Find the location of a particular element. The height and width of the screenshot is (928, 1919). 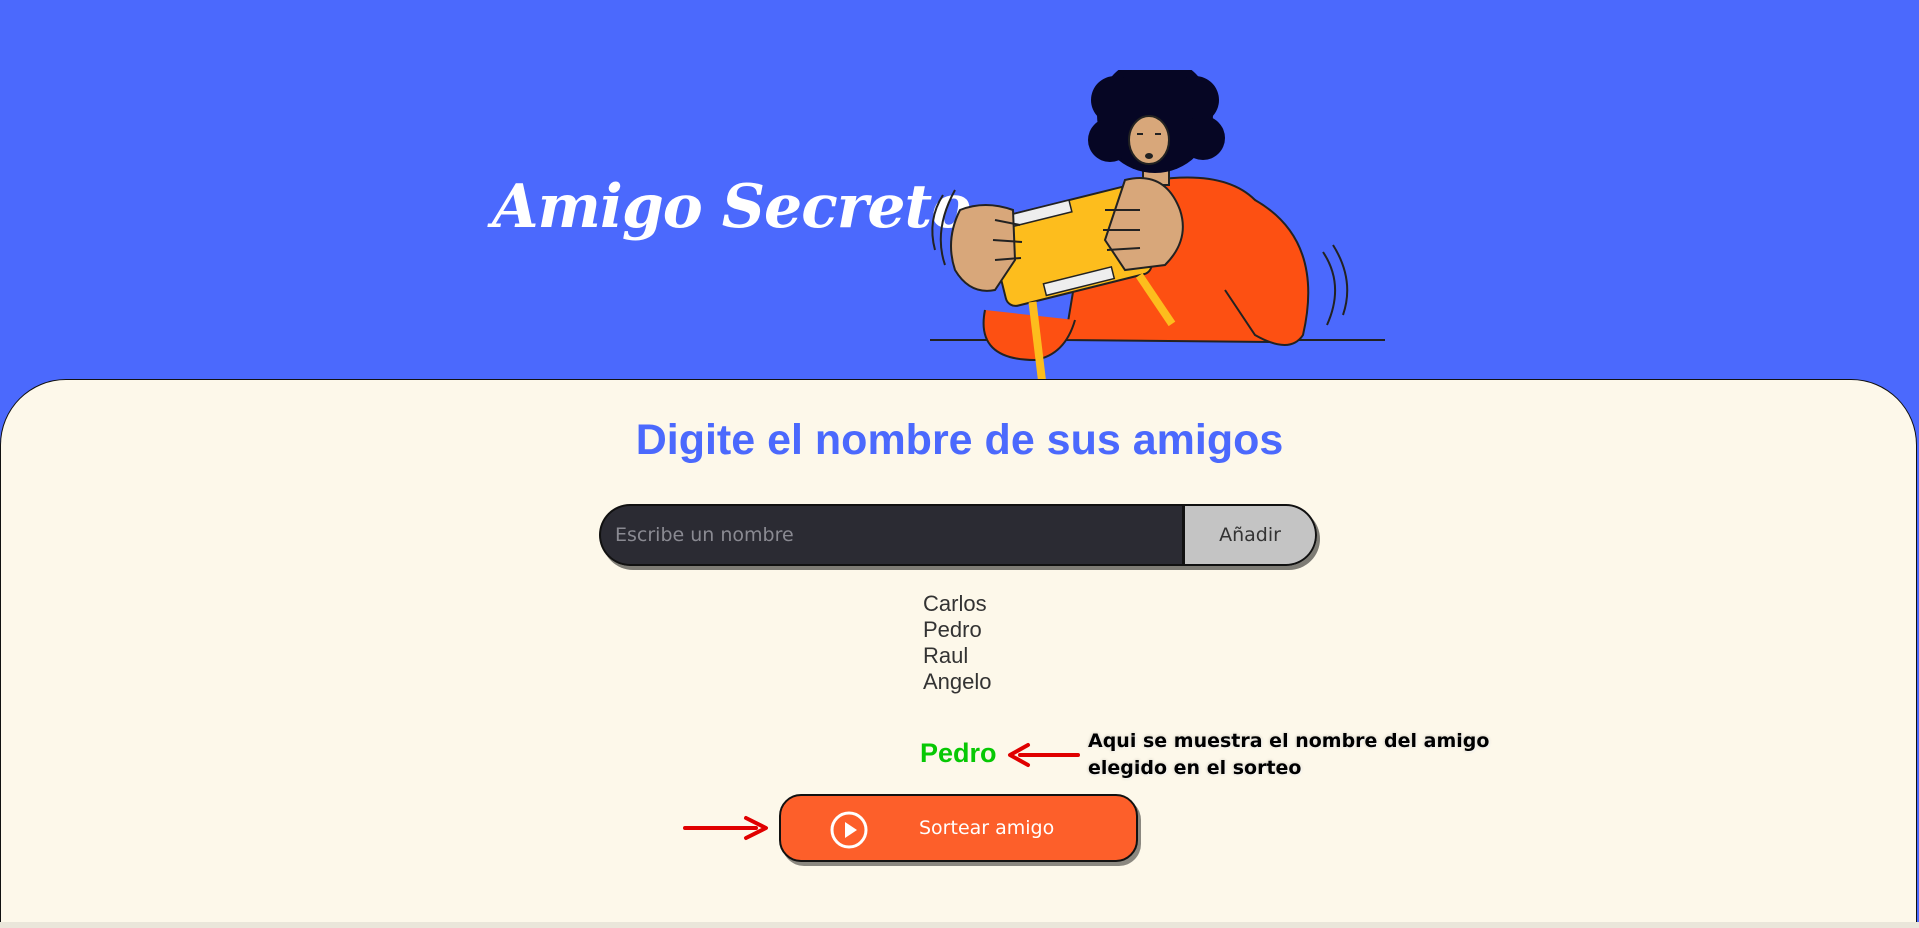

draw-button-label: Sortear amigo is located at coordinates (987, 828).